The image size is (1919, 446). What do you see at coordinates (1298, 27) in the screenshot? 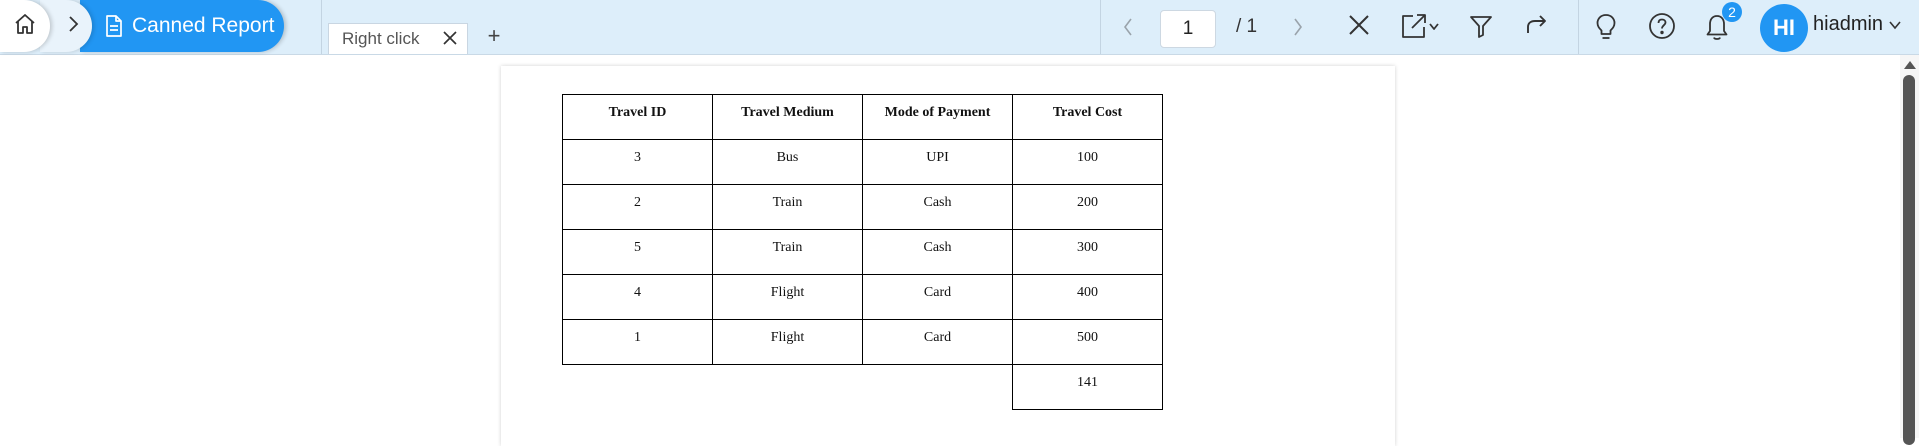
I see `next-page-icon` at bounding box center [1298, 27].